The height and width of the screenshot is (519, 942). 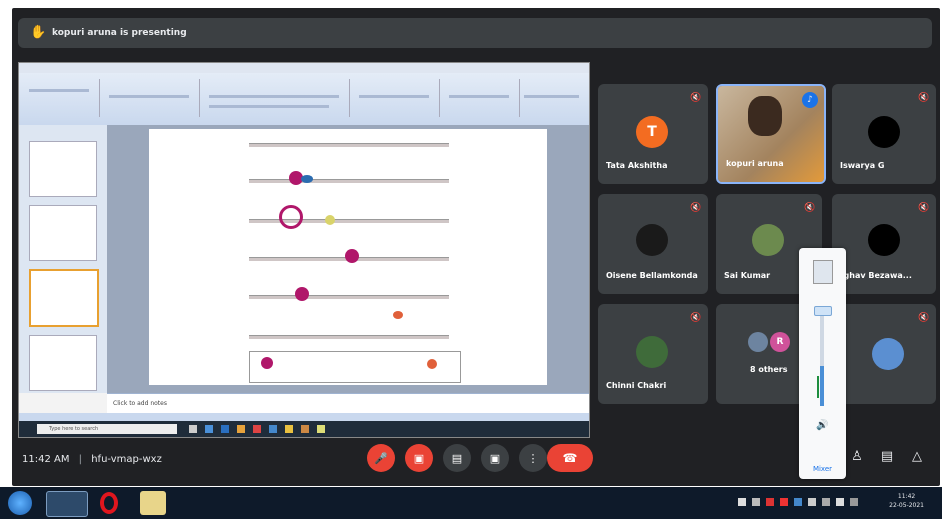 What do you see at coordinates (810, 100) in the screenshot?
I see `speaking-indicator-icon: ♪` at bounding box center [810, 100].